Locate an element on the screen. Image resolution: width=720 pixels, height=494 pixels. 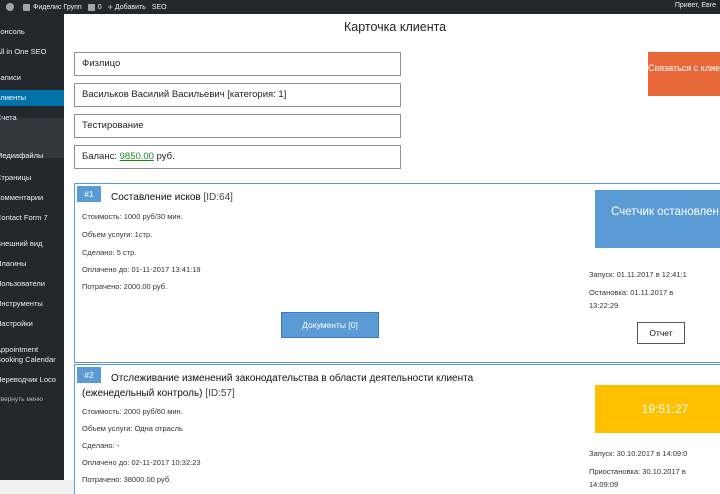
service-id: [ID:57] is located at coordinates (220, 393).